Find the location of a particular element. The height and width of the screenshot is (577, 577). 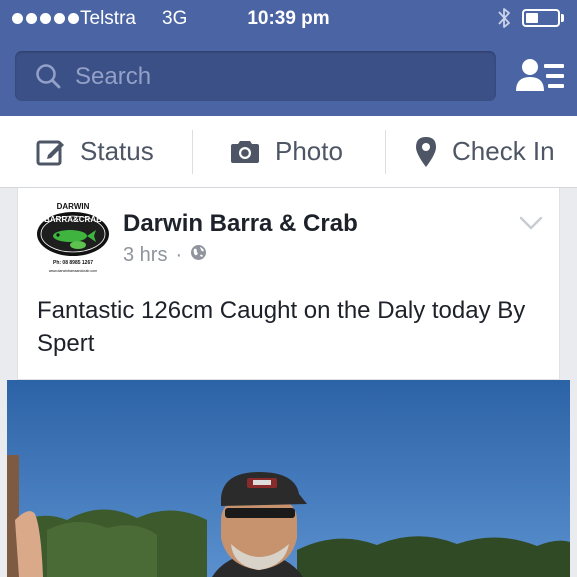

status-button: Status is located at coordinates (95, 151).